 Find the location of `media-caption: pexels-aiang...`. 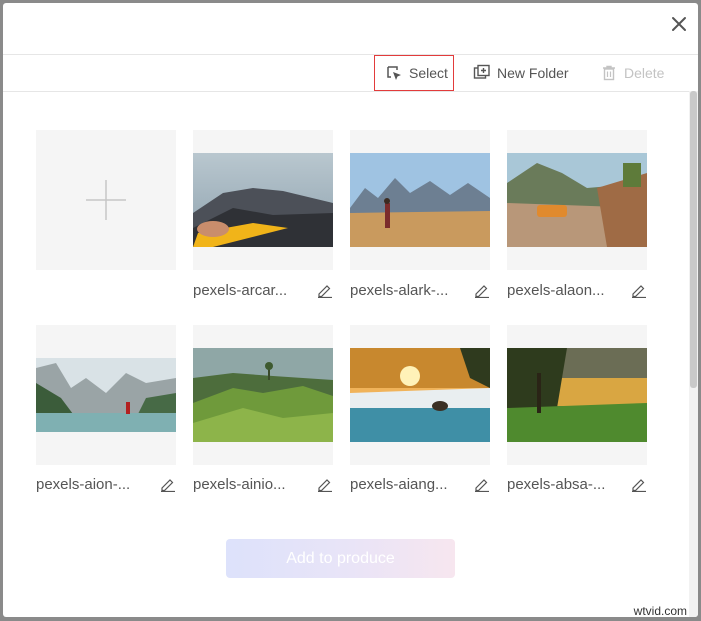

media-caption: pexels-aiang... is located at coordinates (420, 484).